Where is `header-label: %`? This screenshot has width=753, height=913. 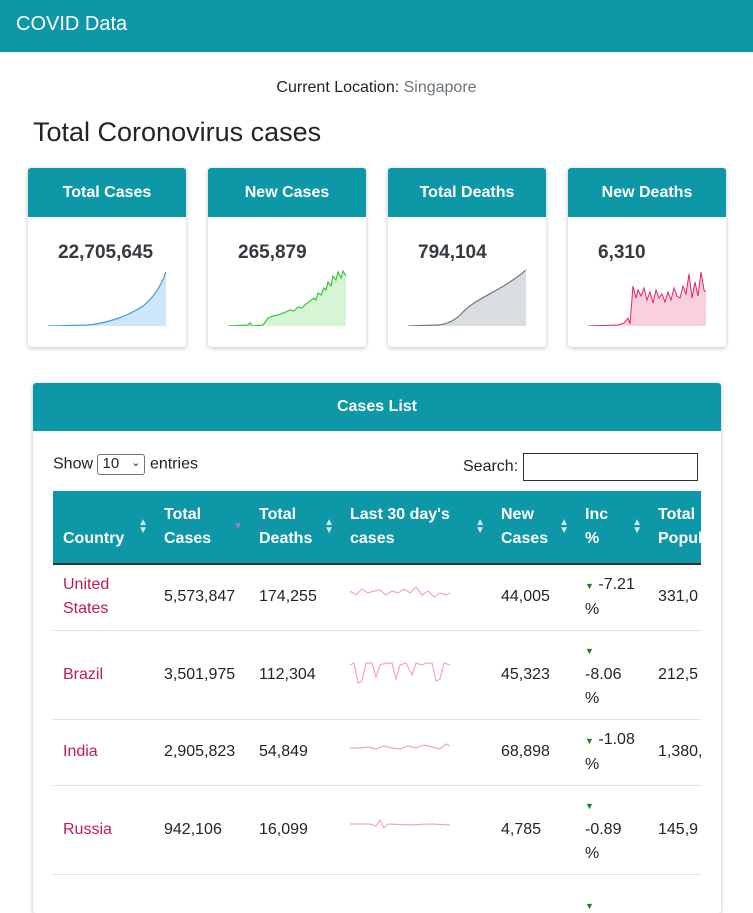 header-label: % is located at coordinates (592, 538).